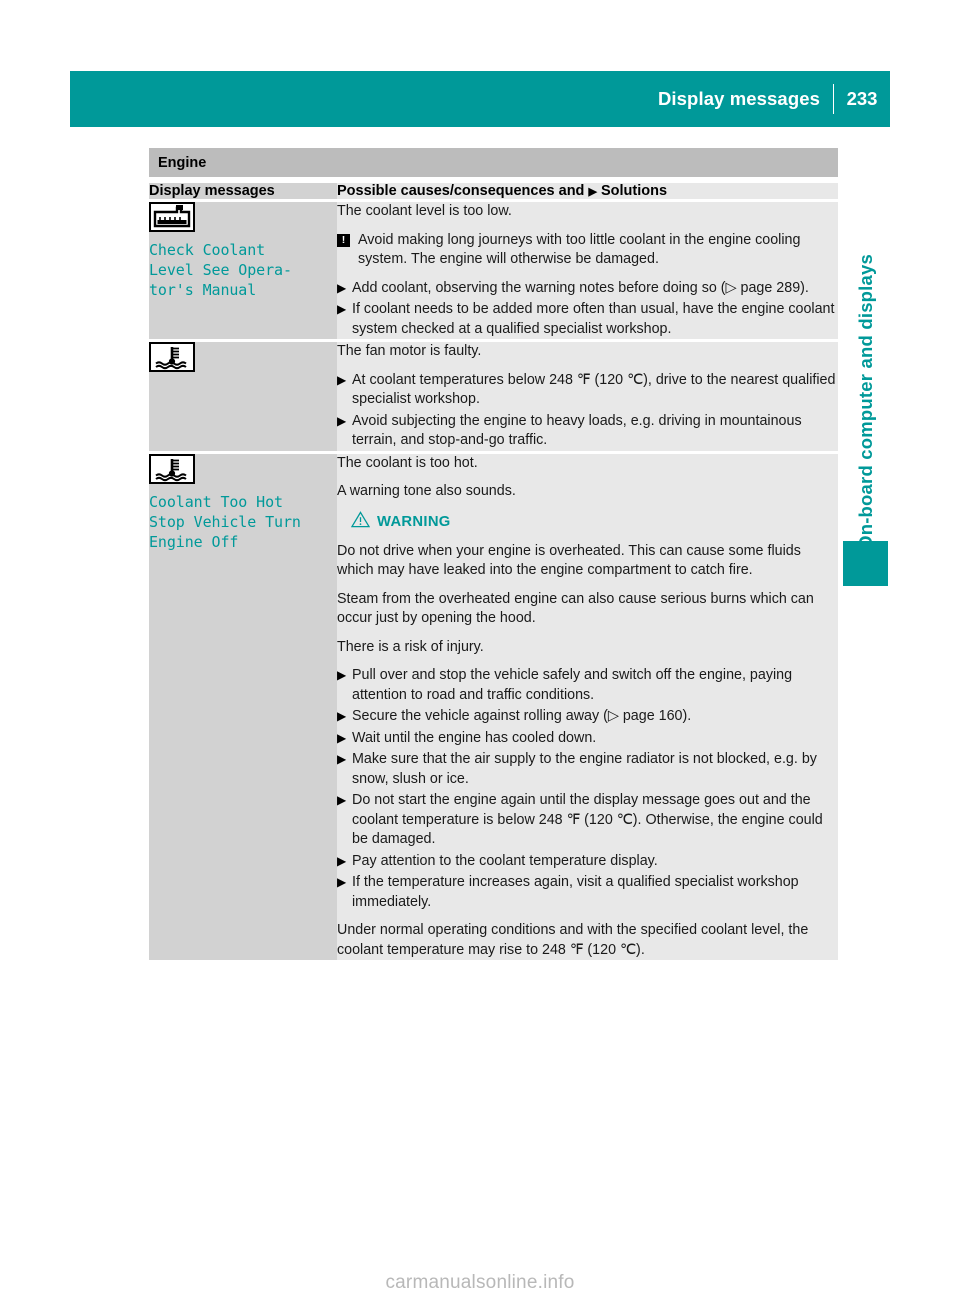 This screenshot has width=960, height=1302. Describe the element at coordinates (594, 521) in the screenshot. I see `warning-header: WARNING` at that location.